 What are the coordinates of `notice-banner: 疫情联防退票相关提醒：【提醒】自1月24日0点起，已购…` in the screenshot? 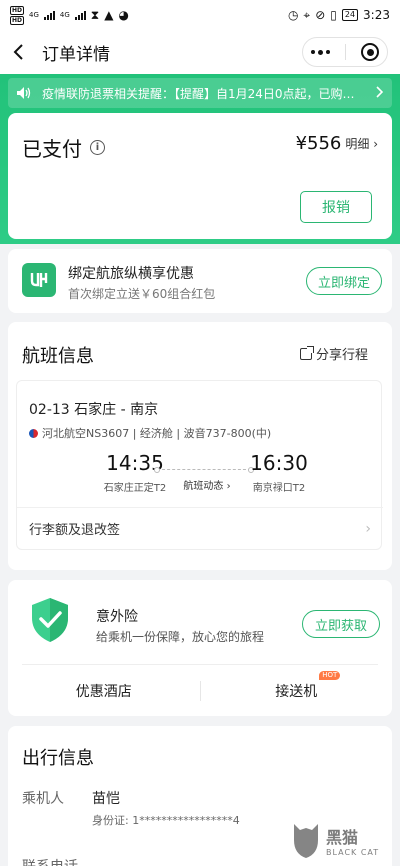 It's located at (200, 93).